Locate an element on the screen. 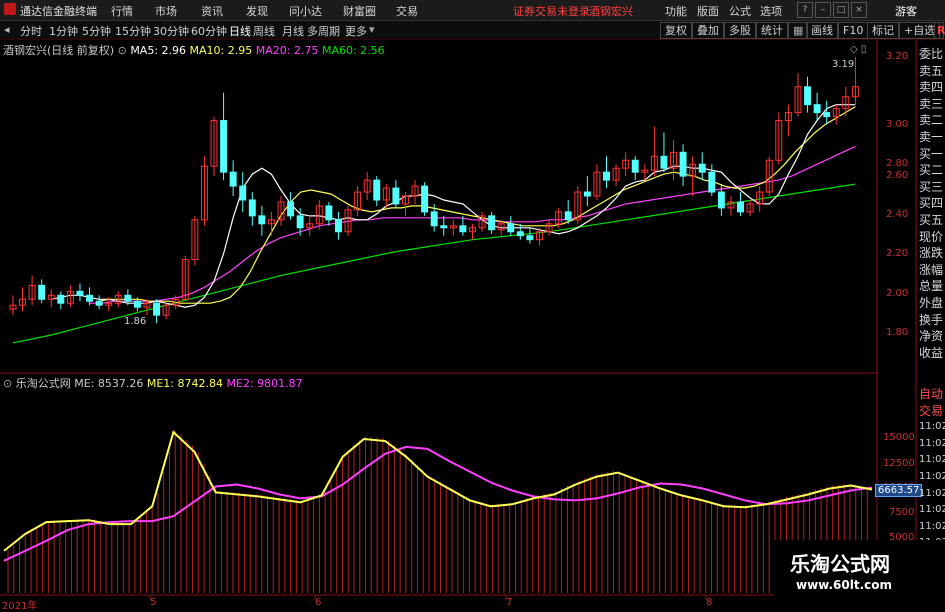 The image size is (945, 612). menu-layout: 版面 is located at coordinates (708, 11).